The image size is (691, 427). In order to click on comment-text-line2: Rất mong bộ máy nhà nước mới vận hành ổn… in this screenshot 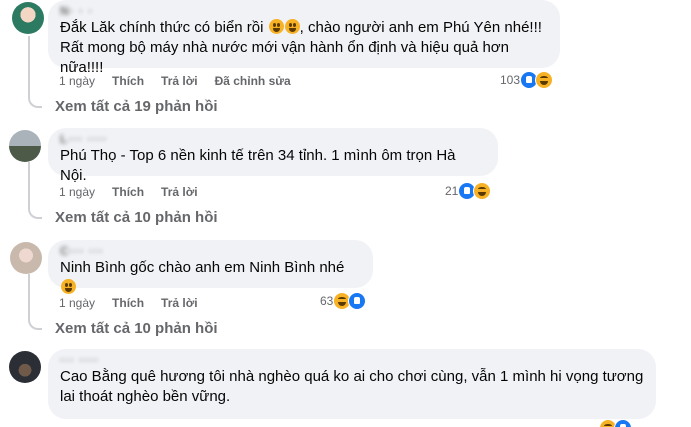, I will do `click(287, 57)`.